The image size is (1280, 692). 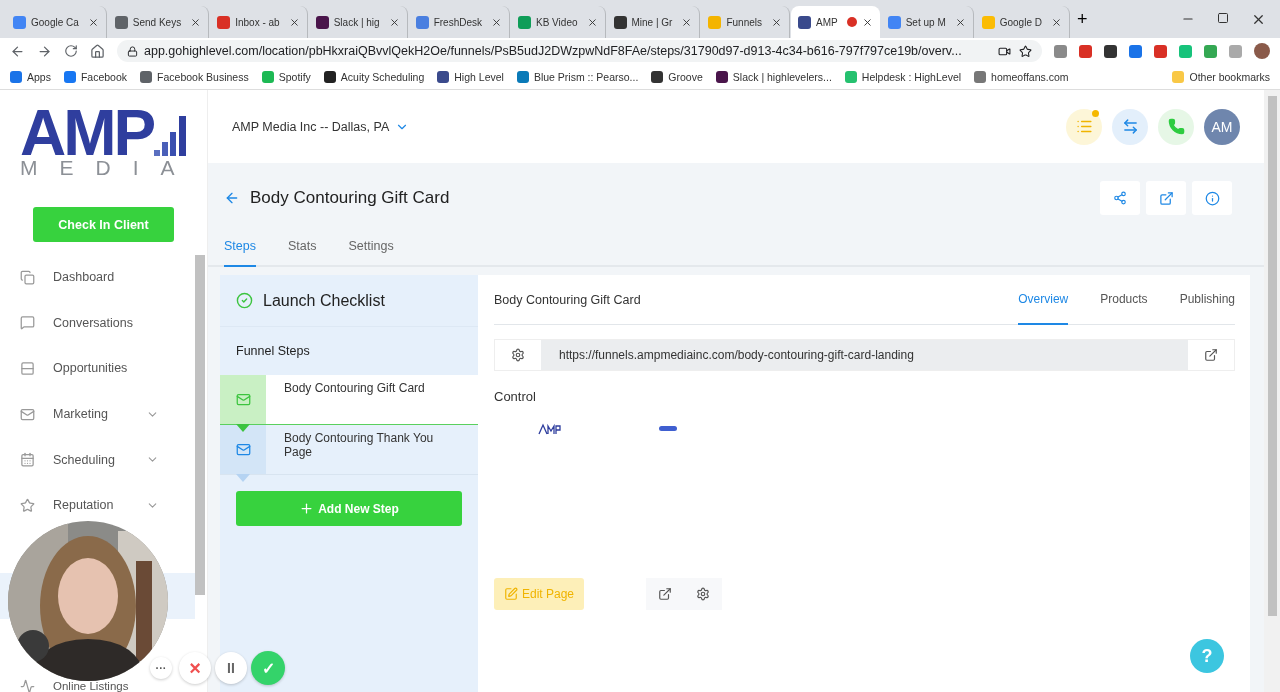 What do you see at coordinates (1021, 76) in the screenshot?
I see `bookmark: homeoffans.com` at bounding box center [1021, 76].